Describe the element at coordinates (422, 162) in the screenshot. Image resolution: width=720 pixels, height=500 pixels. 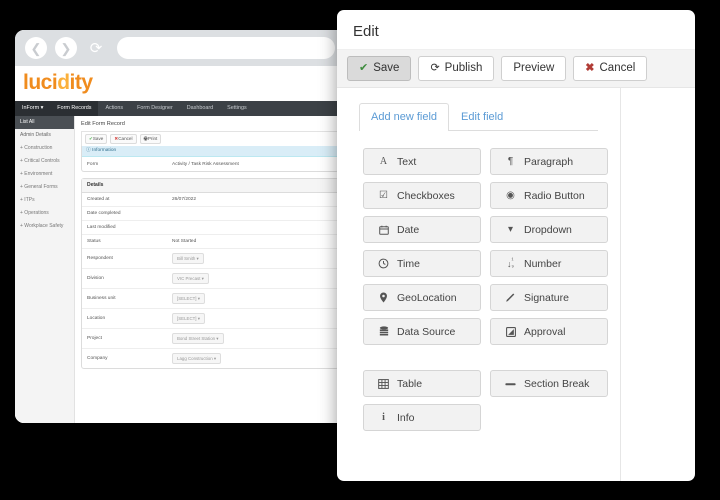
I see `field-button-text: A Text` at that location.